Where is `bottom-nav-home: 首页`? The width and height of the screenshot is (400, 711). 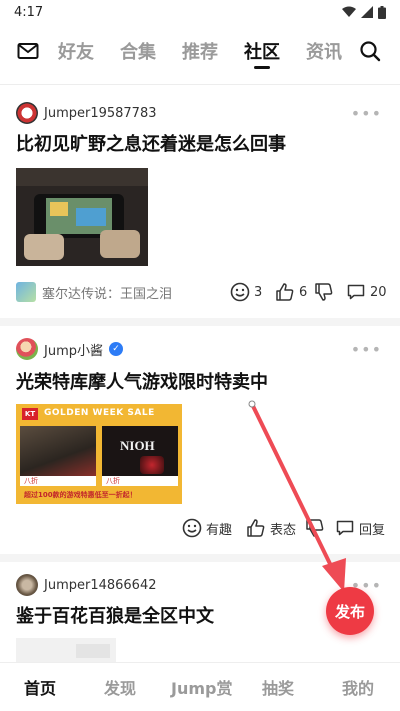 bottom-nav-home: 首页 is located at coordinates (40, 687).